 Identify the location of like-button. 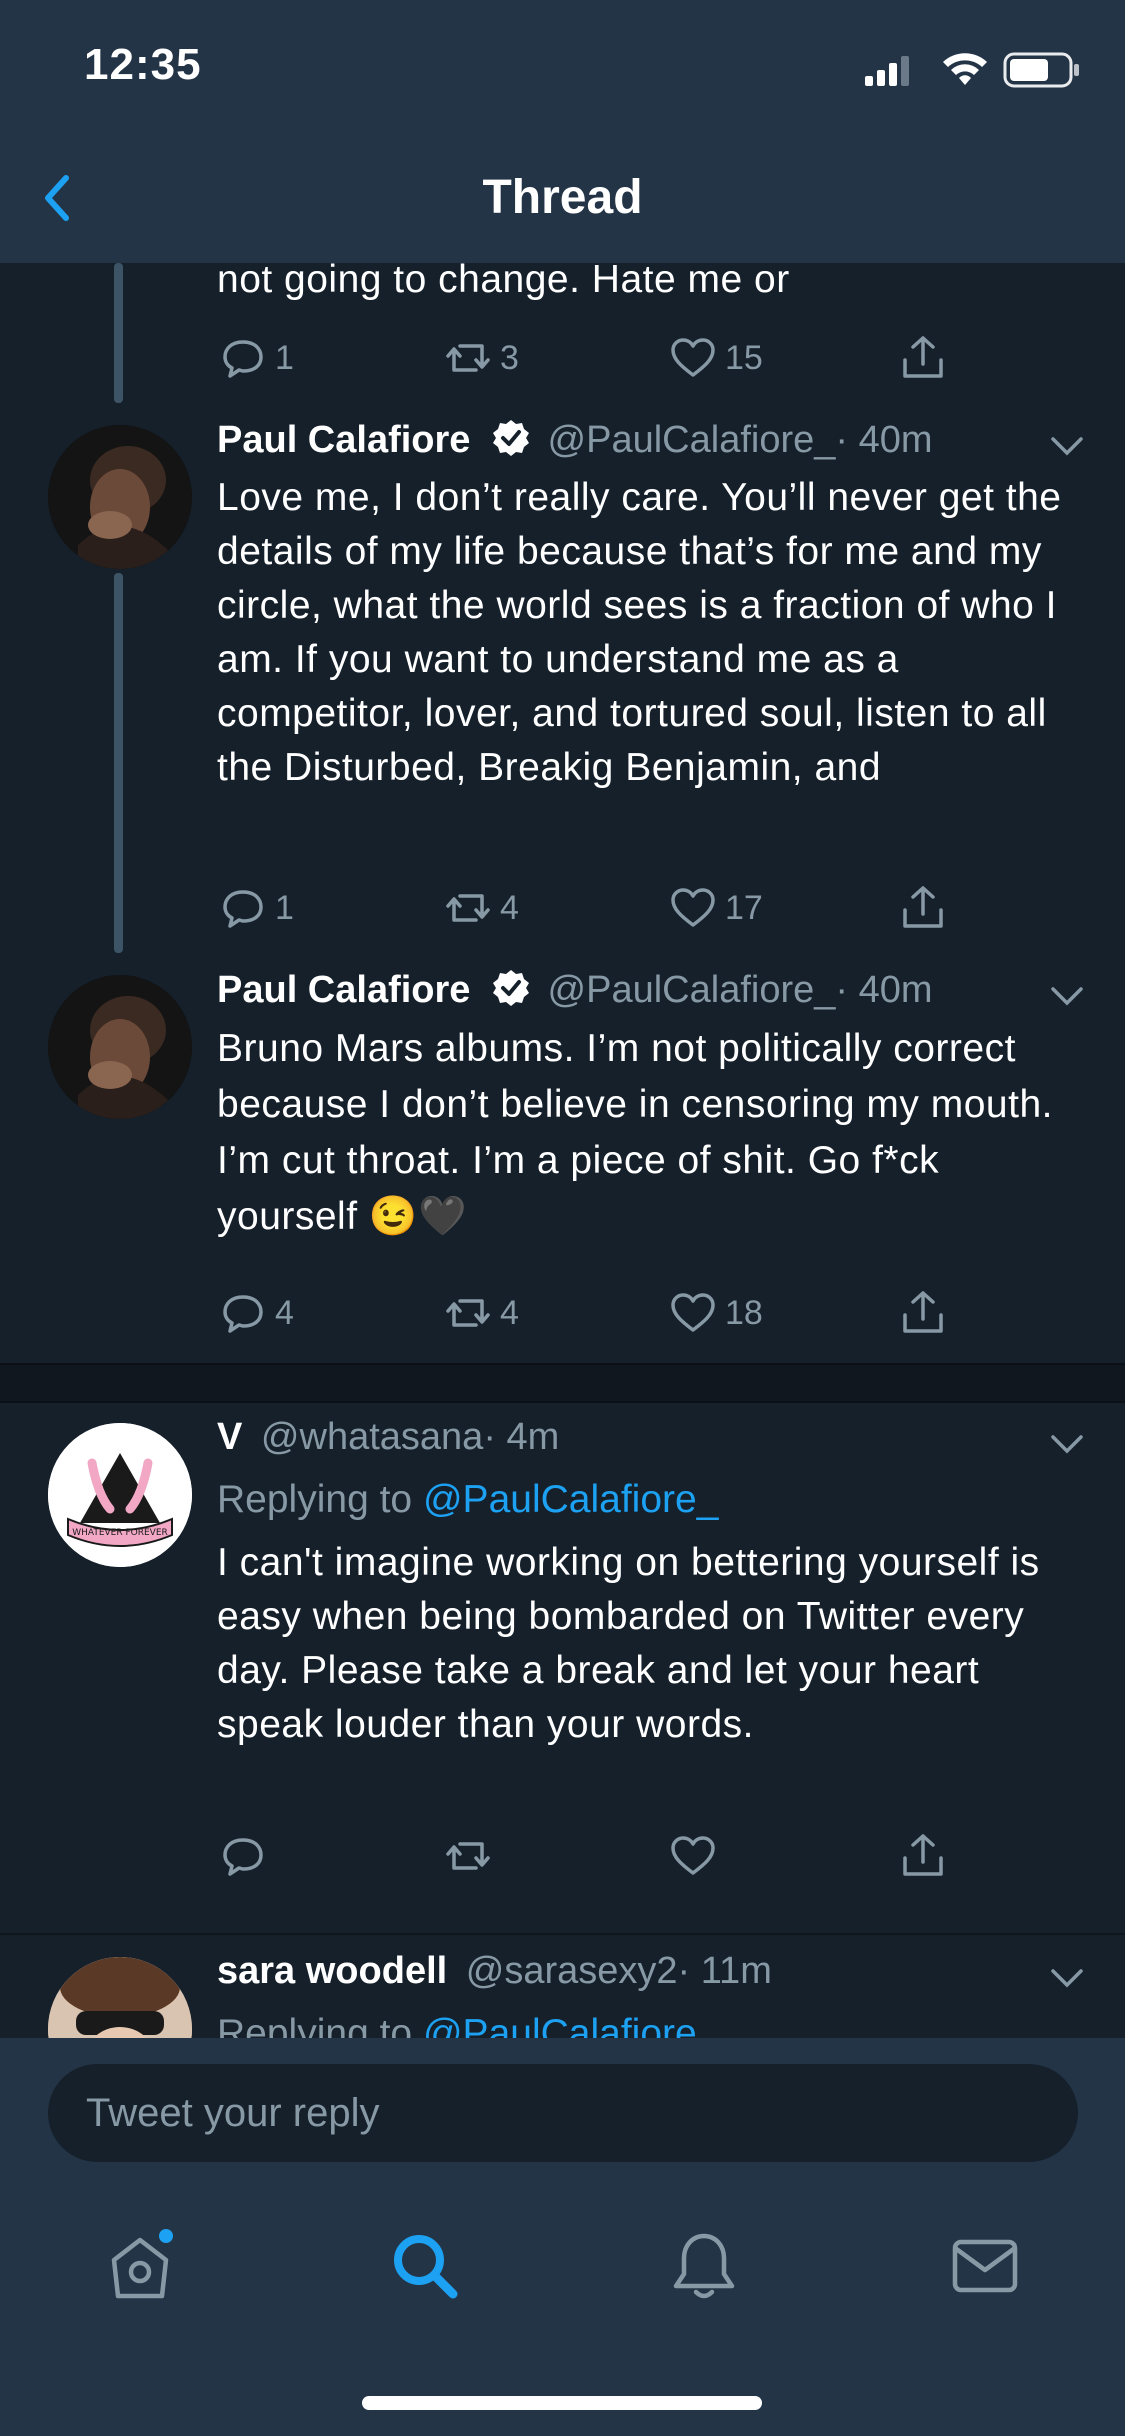
(696, 1856).